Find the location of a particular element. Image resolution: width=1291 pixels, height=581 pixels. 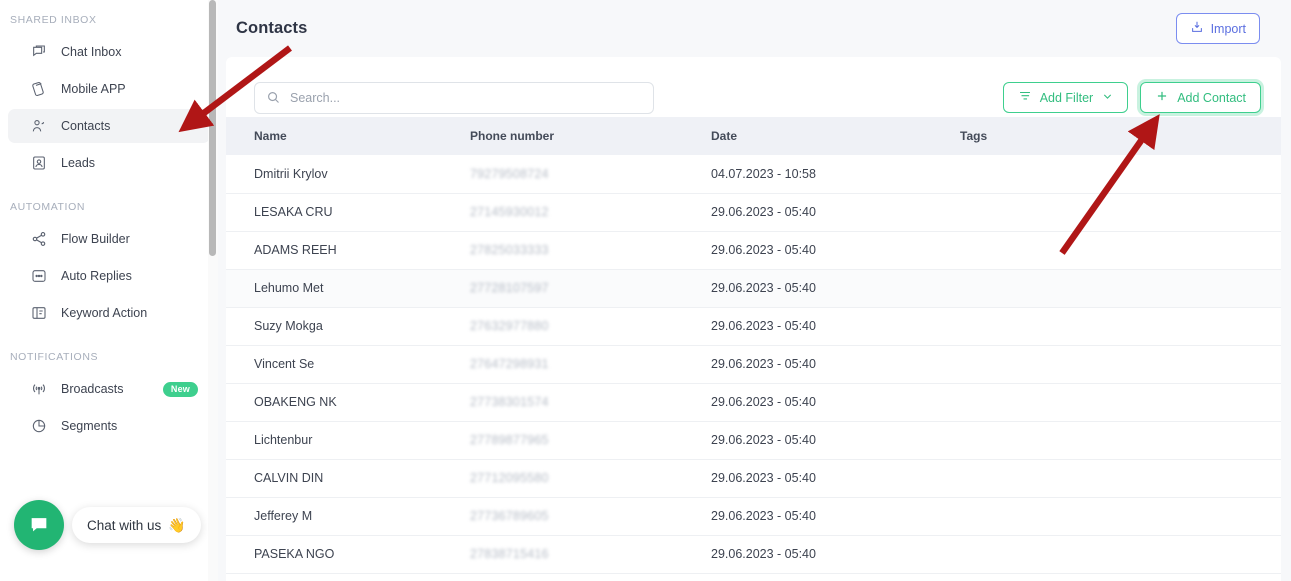

chat-widget: Chat with us 👋 is located at coordinates (107, 525).